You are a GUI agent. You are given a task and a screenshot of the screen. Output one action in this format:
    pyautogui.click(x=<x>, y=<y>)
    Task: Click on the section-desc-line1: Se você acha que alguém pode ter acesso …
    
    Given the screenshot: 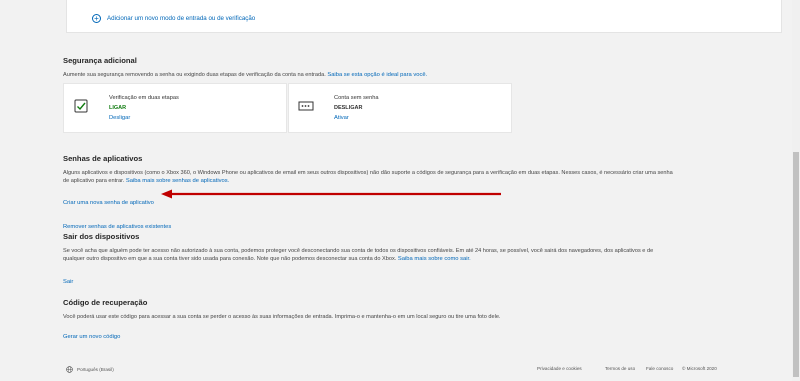 What is the action you would take?
    pyautogui.click(x=358, y=251)
    